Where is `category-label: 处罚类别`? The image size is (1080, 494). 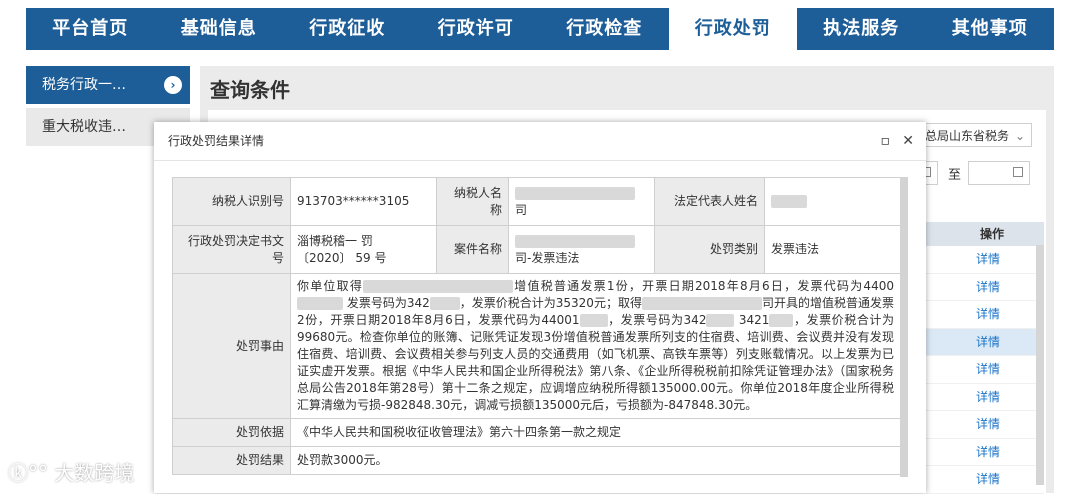 category-label: 处罚类别 is located at coordinates (709, 249).